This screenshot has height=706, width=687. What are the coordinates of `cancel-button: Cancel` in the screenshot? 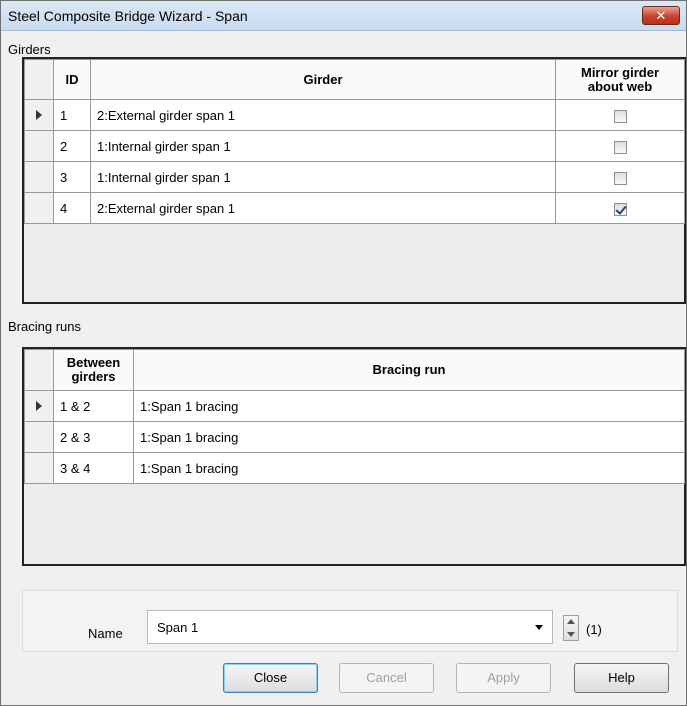 It's located at (386, 678).